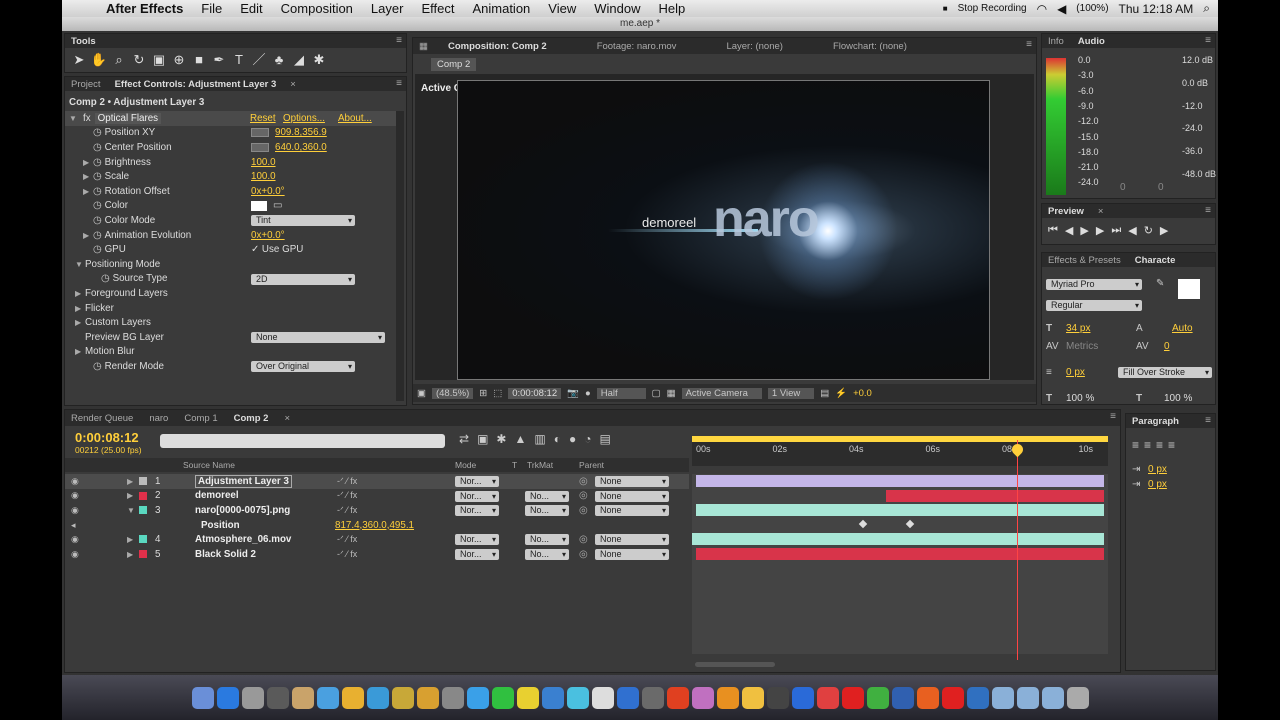  What do you see at coordinates (520, 439) in the screenshot?
I see `hide-shy-icon: ▲` at bounding box center [520, 439].